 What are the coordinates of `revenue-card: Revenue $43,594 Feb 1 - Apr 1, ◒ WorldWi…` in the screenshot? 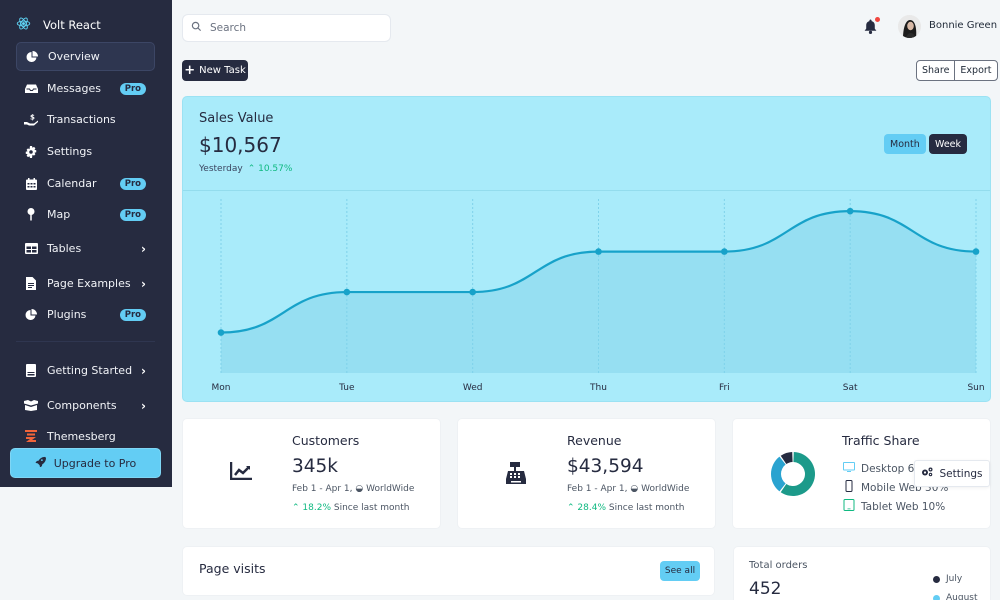 It's located at (586, 473).